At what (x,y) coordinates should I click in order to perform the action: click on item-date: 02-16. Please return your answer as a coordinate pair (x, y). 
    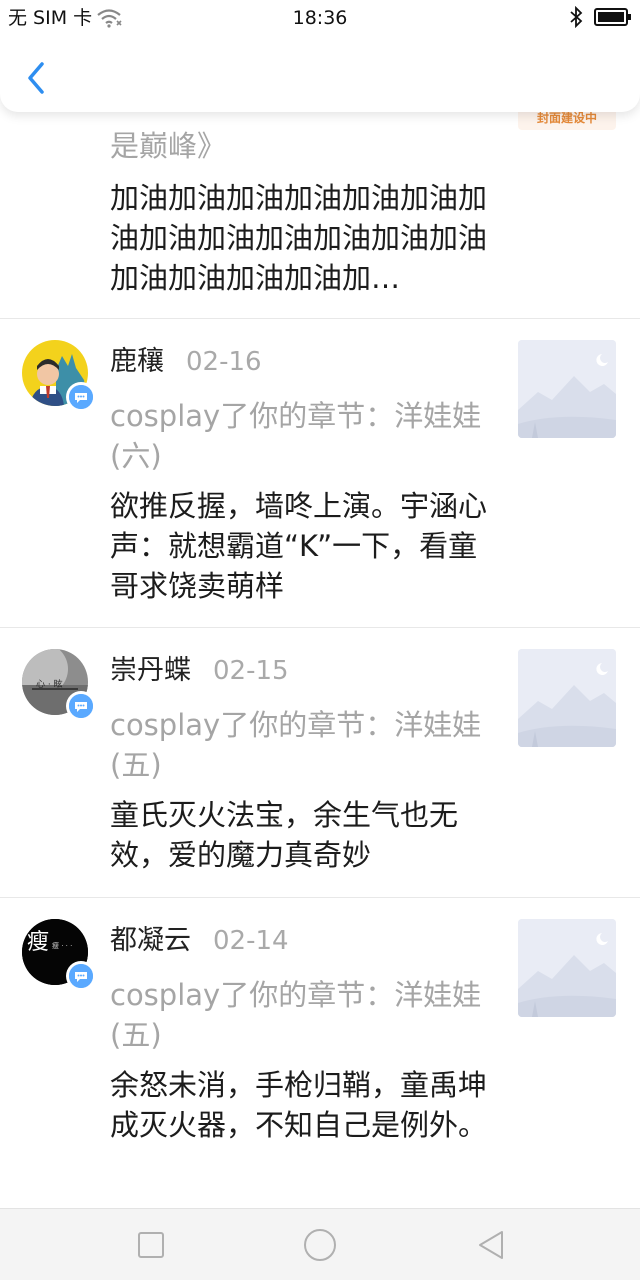
    Looking at the image, I should click on (224, 362).